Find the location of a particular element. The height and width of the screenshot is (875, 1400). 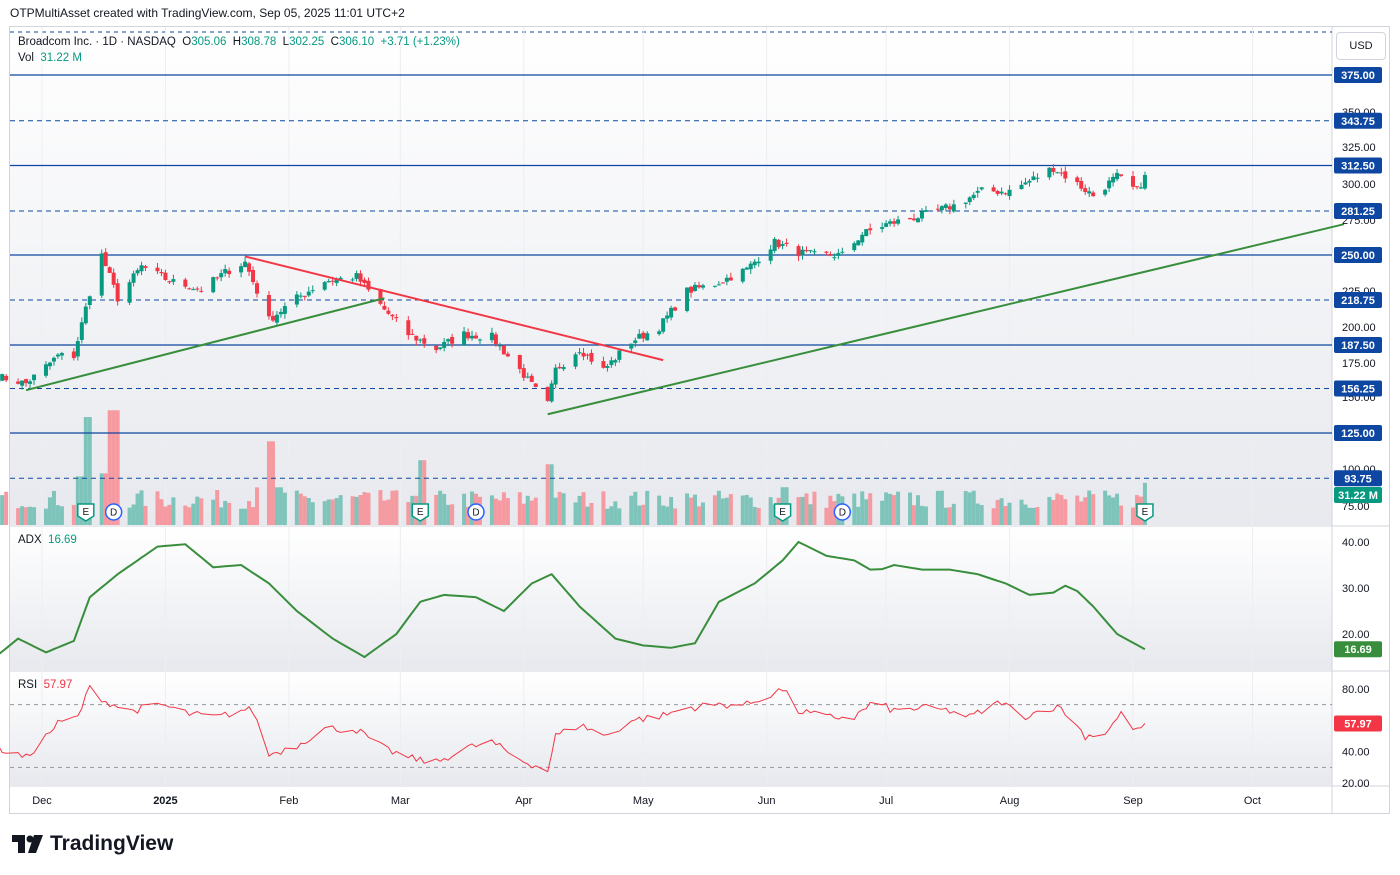

time-tick-label: Jul is located at coordinates (886, 801).